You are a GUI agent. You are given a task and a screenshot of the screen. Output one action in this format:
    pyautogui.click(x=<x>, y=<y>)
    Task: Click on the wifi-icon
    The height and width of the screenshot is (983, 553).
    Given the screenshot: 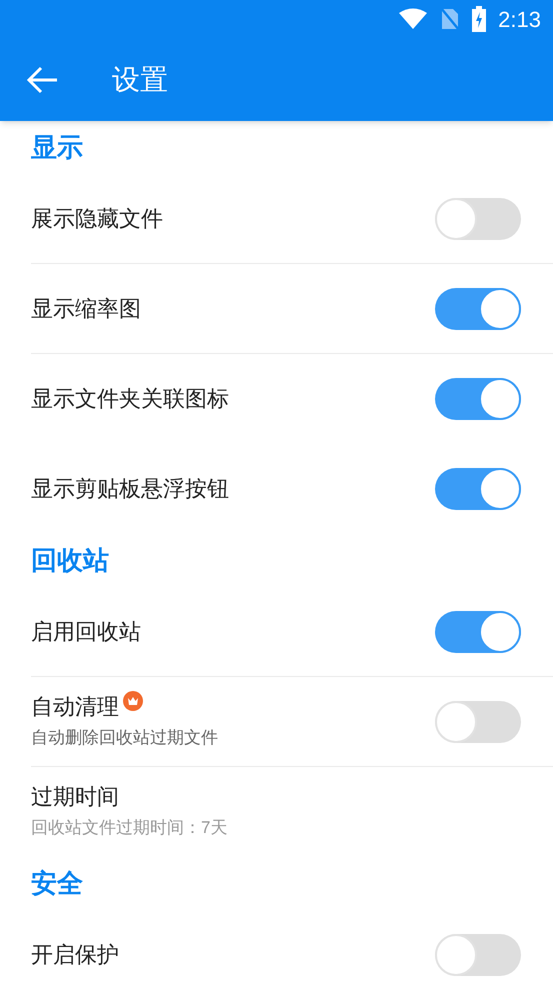 What is the action you would take?
    pyautogui.click(x=413, y=19)
    